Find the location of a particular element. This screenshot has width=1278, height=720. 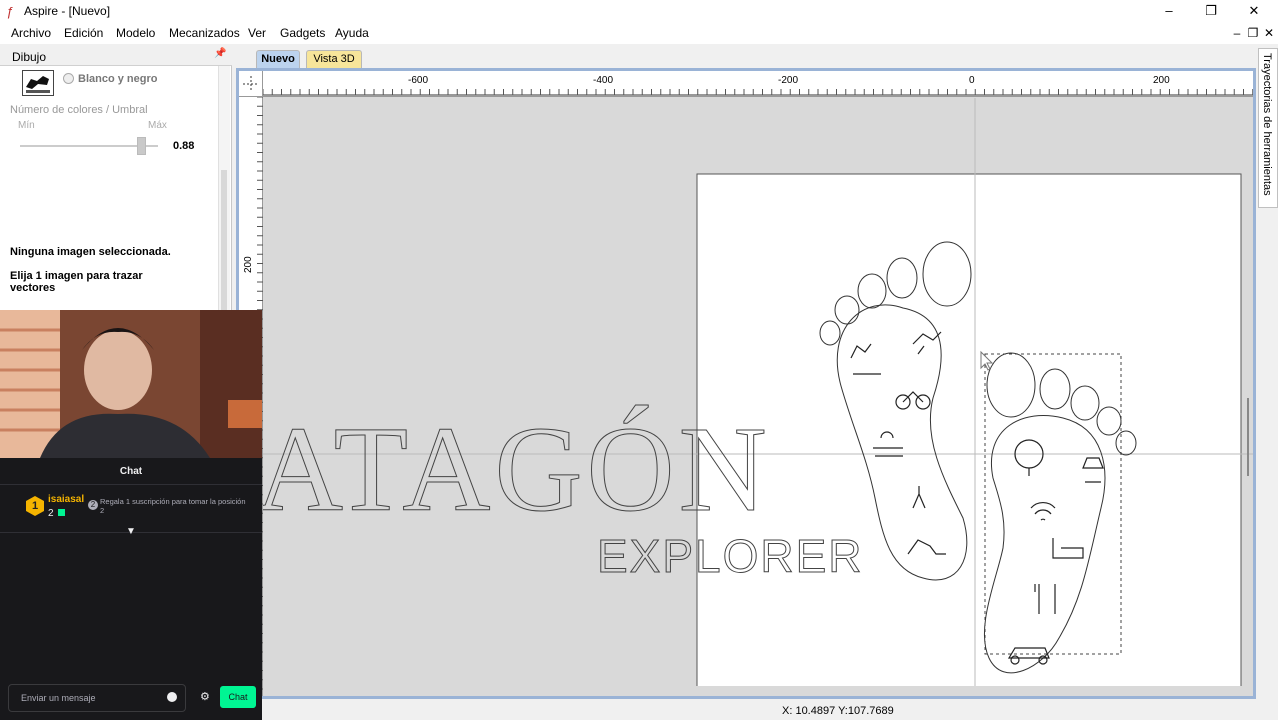

ruler-label-m400: -400 is located at coordinates (603, 80).